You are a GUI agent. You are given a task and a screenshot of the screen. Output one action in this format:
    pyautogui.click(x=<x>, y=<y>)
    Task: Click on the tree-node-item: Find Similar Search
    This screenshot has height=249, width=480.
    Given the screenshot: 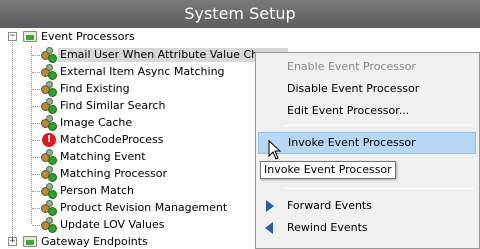 What is the action you would take?
    pyautogui.click(x=112, y=106)
    